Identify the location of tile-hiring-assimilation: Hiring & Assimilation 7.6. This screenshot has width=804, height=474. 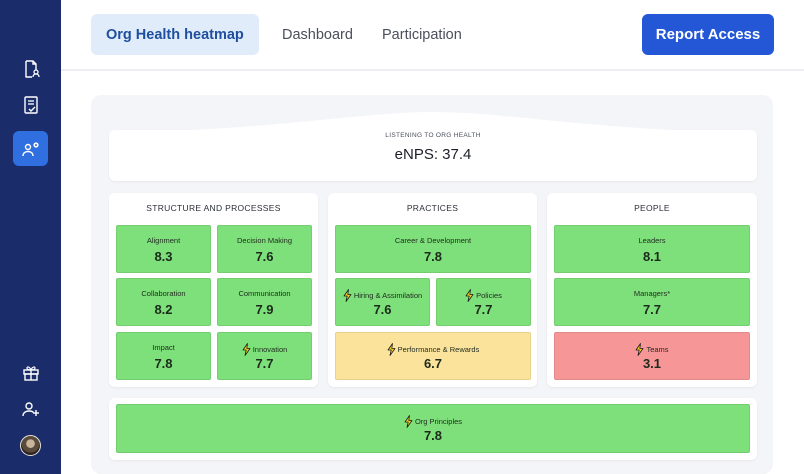
(382, 302).